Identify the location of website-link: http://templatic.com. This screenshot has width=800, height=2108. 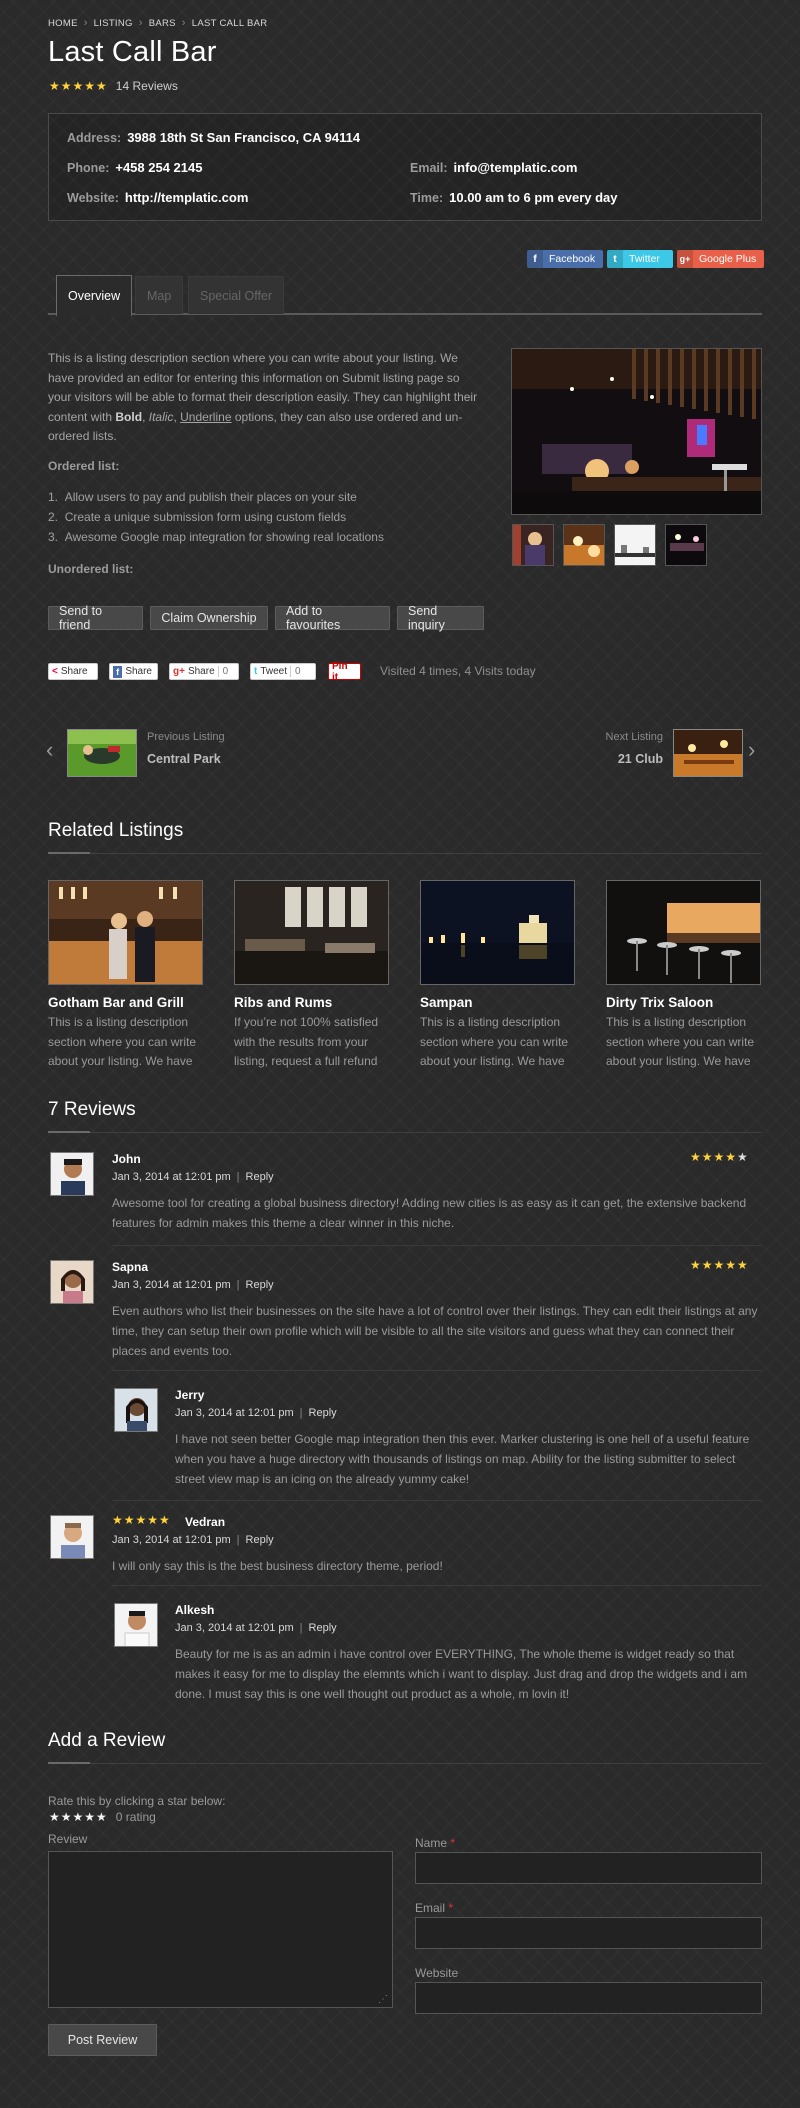
(187, 197).